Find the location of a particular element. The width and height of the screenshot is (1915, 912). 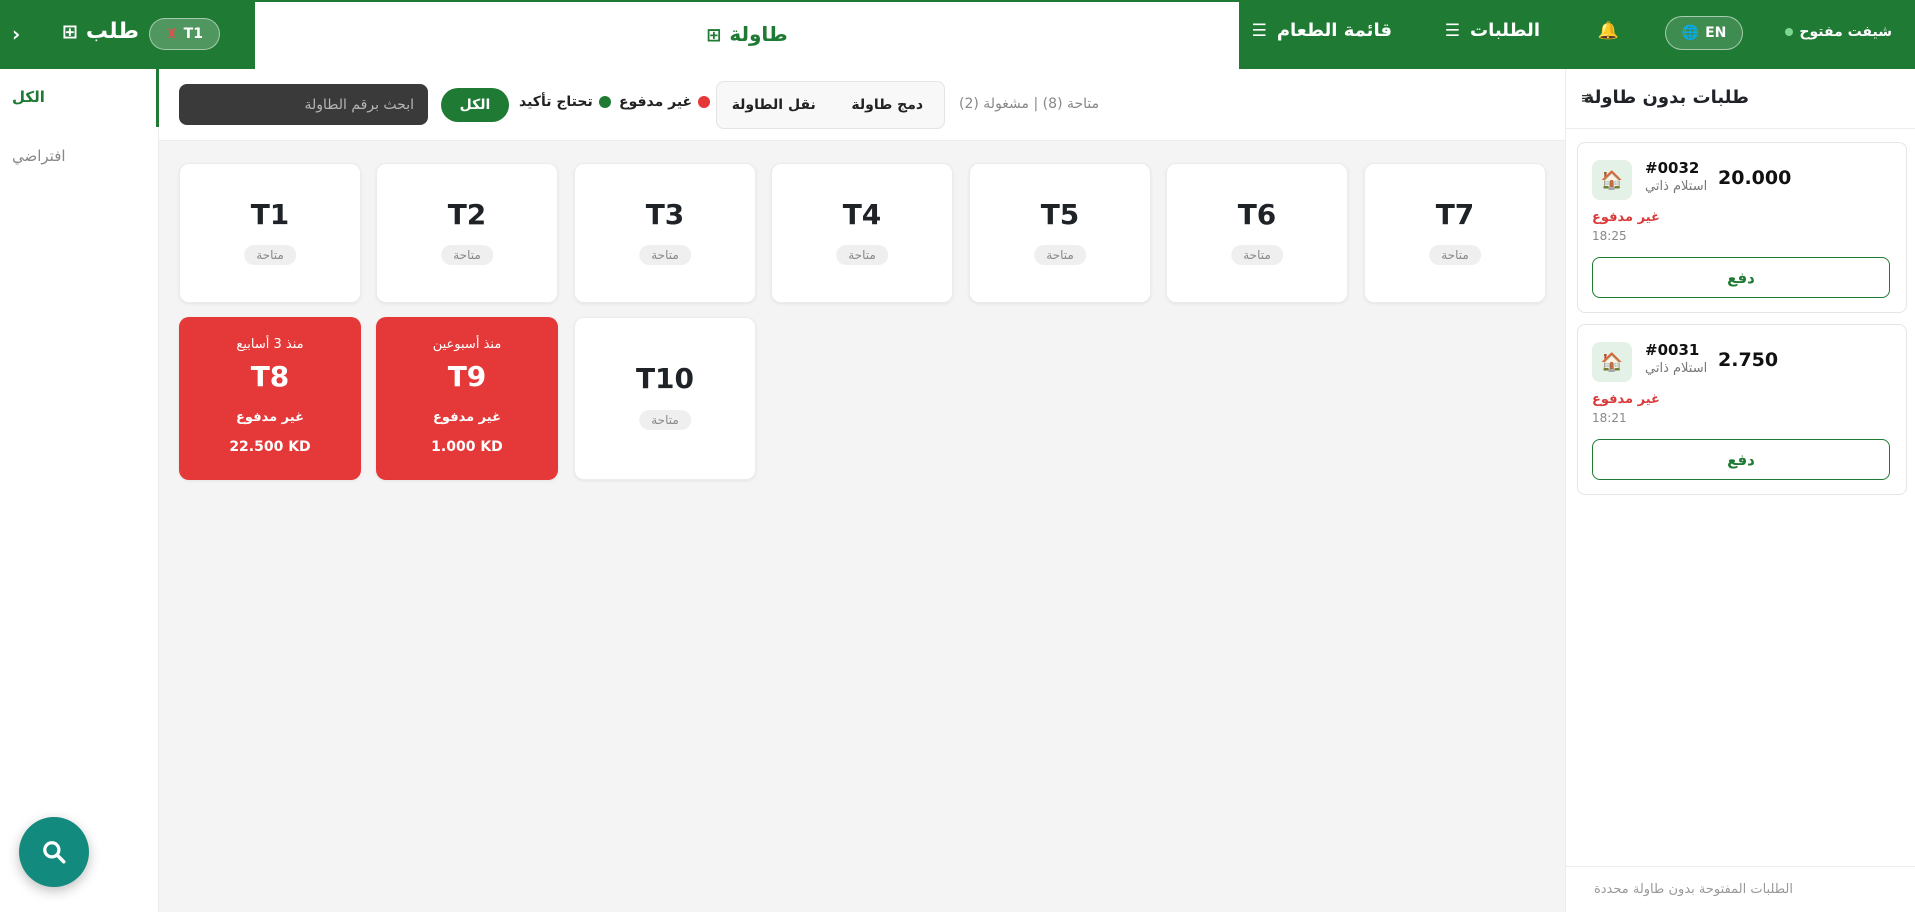

shift-label: شيفت مفتوح is located at coordinates (1845, 32).